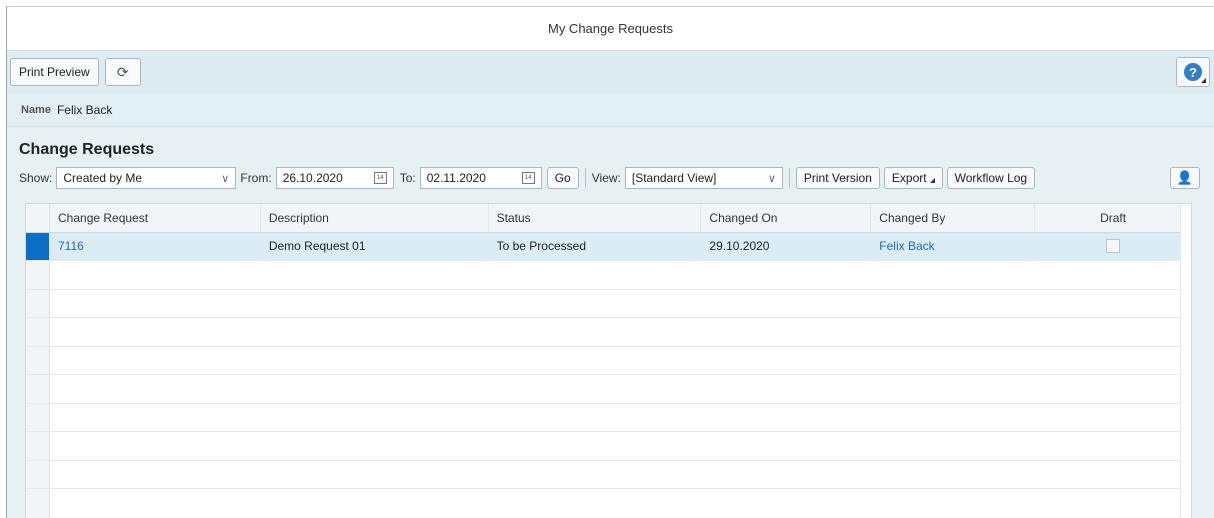 The height and width of the screenshot is (518, 1214). Describe the element at coordinates (953, 218) in the screenshot. I see `column-header-changed-by: Changed By` at that location.